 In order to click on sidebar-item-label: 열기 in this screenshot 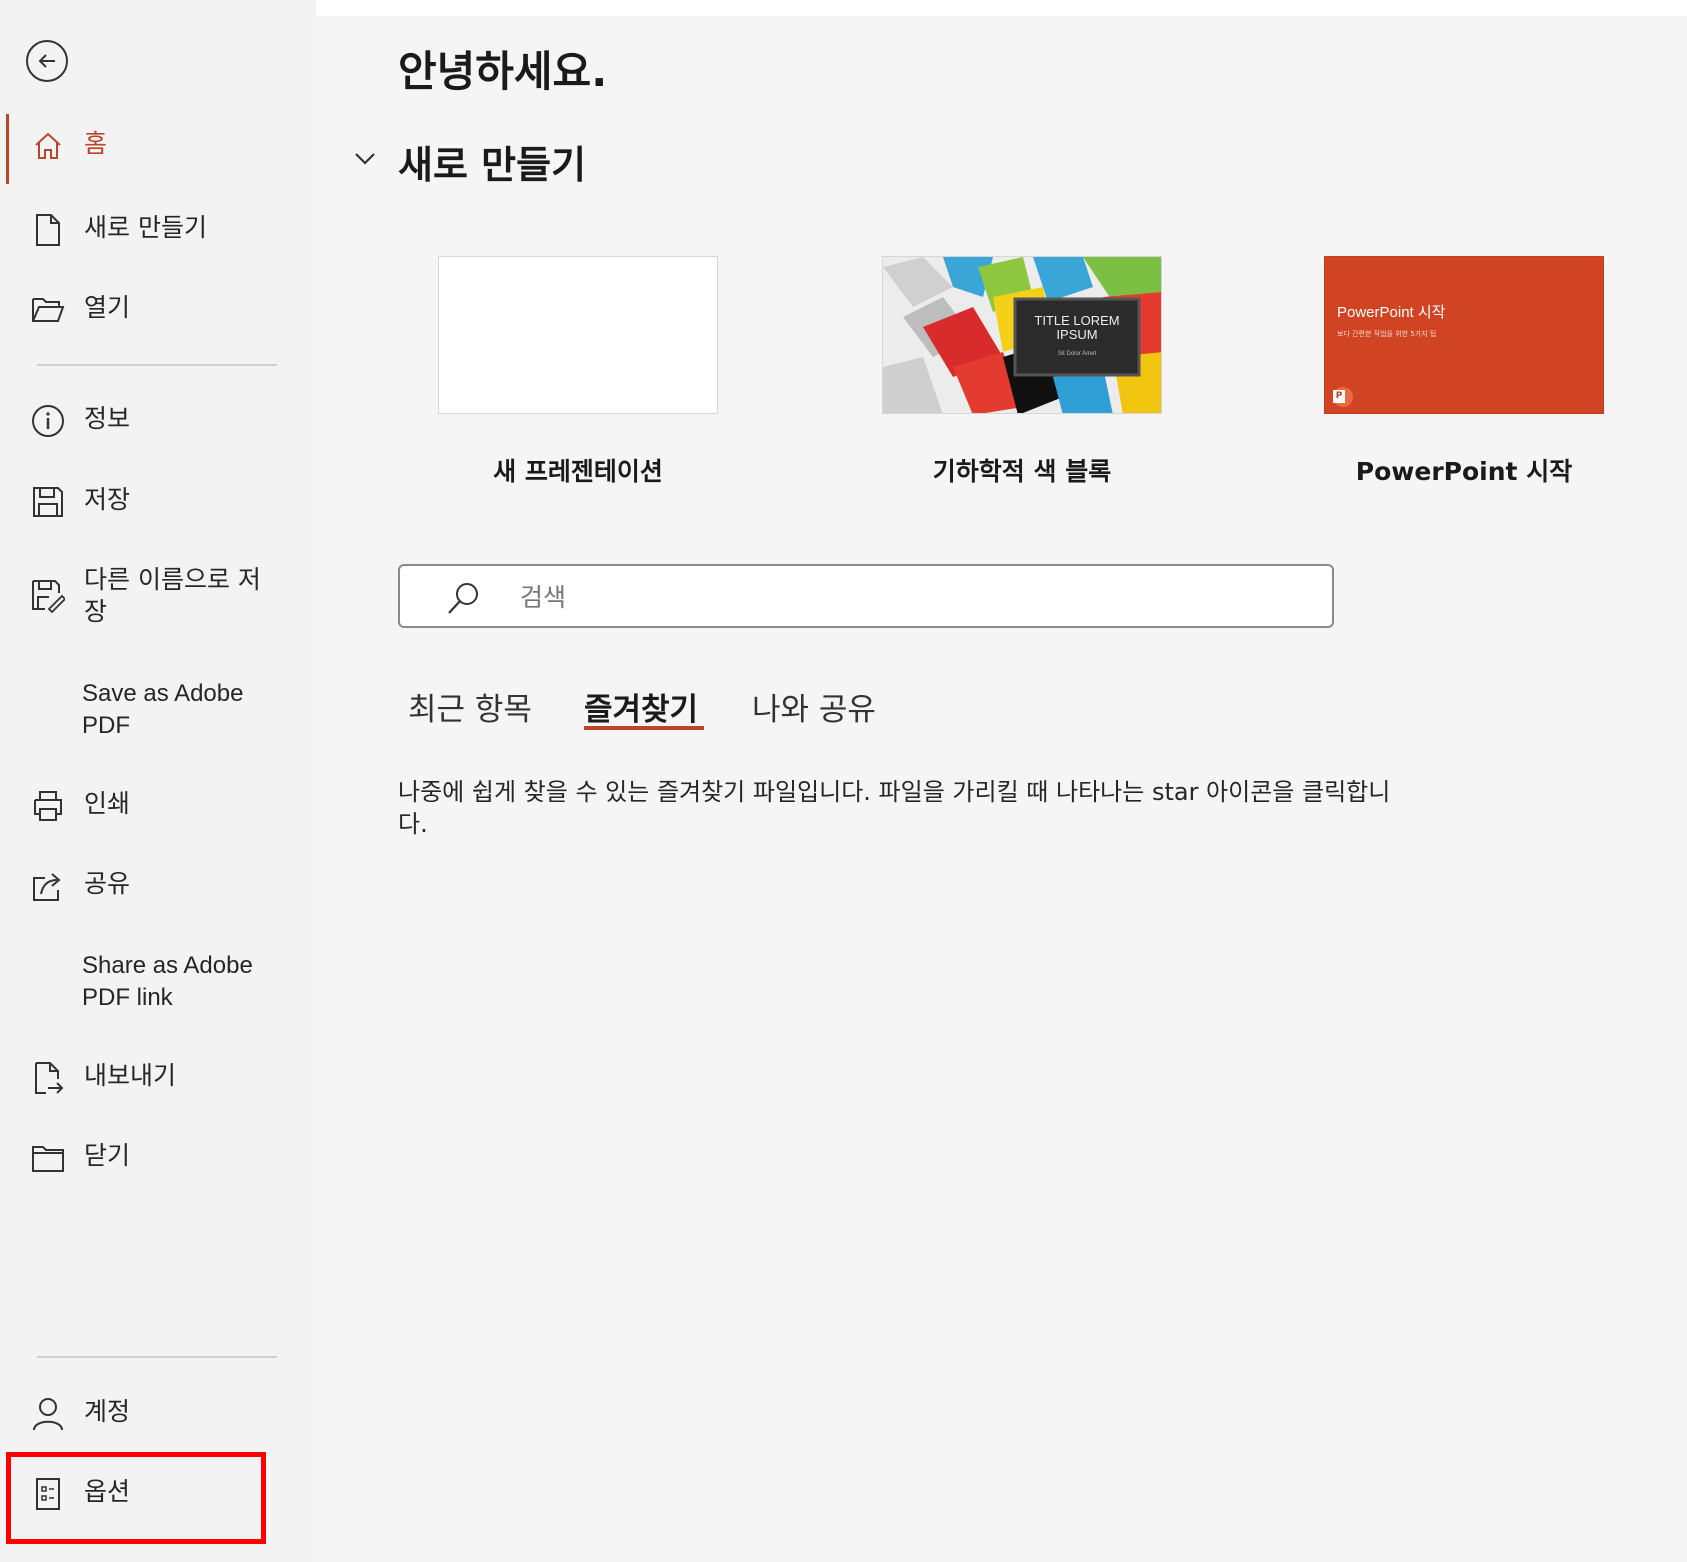, I will do `click(107, 307)`.